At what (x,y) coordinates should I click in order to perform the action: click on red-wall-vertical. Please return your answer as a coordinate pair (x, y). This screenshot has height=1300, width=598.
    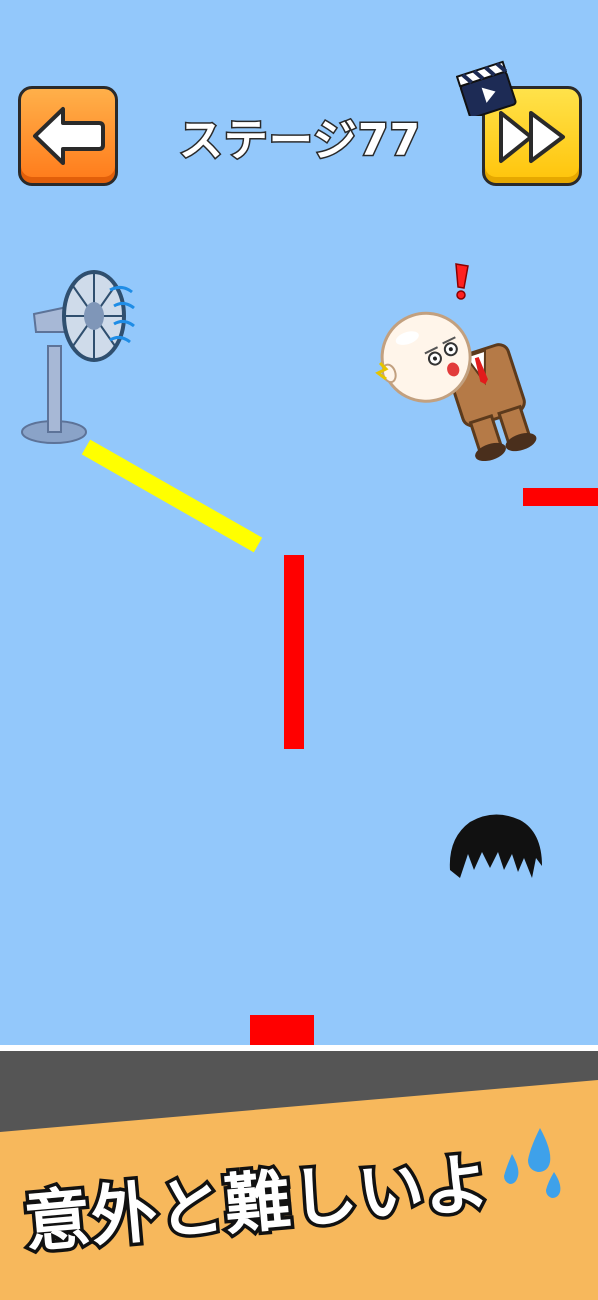
    Looking at the image, I should click on (294, 652).